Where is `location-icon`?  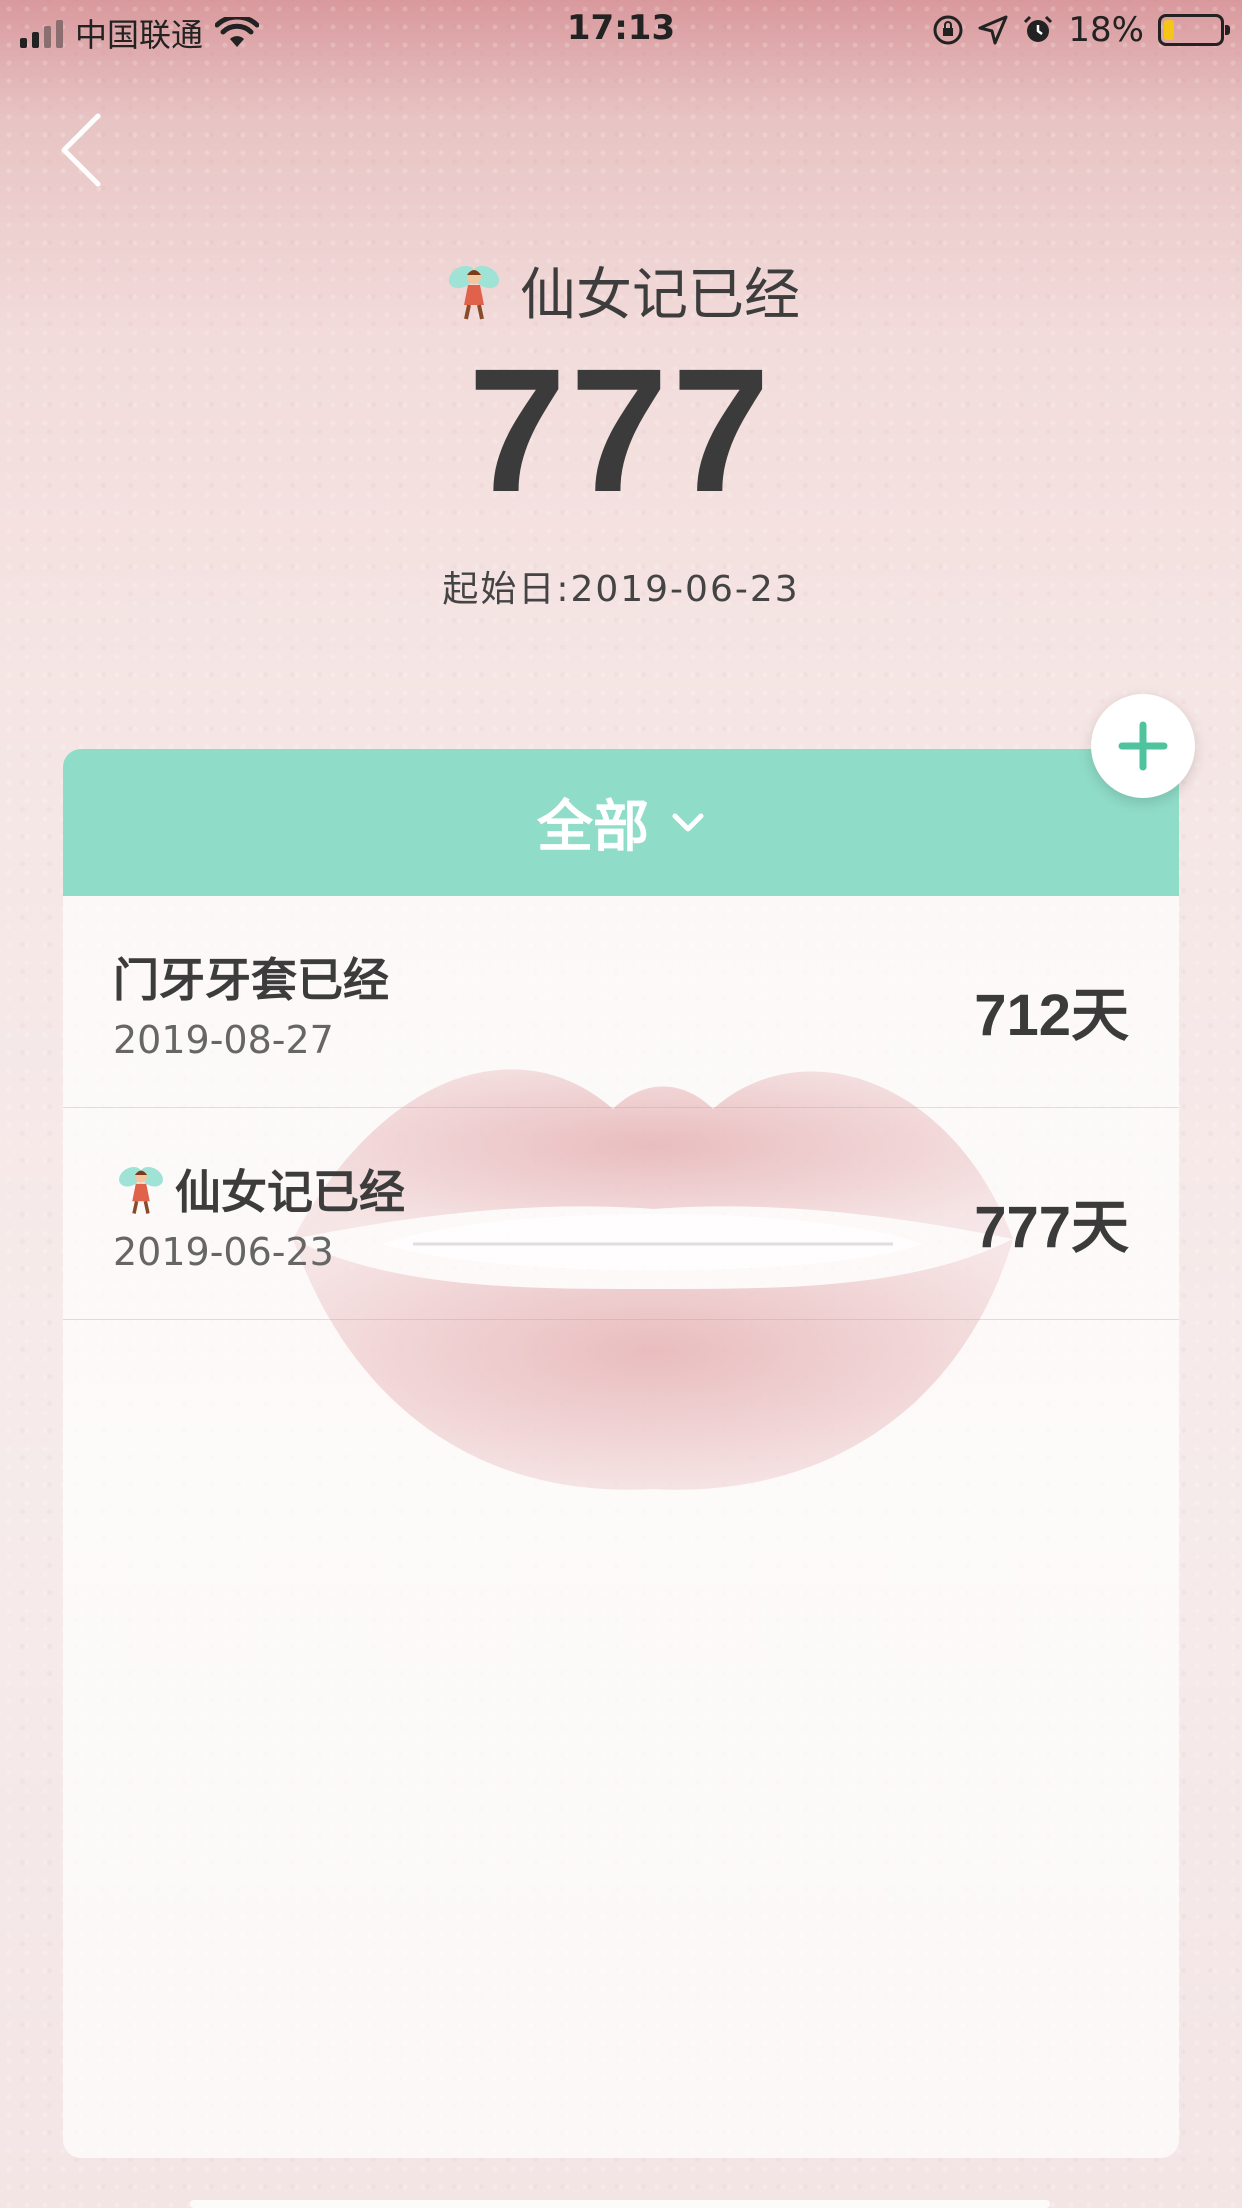
location-icon is located at coordinates (993, 30).